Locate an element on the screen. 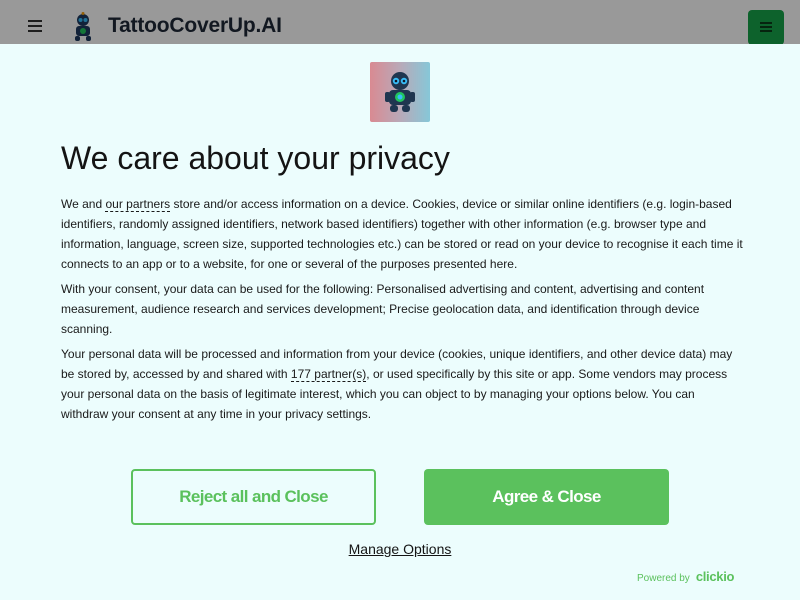 This screenshot has height=600, width=800. our-partners-link: our partners is located at coordinates (138, 204).